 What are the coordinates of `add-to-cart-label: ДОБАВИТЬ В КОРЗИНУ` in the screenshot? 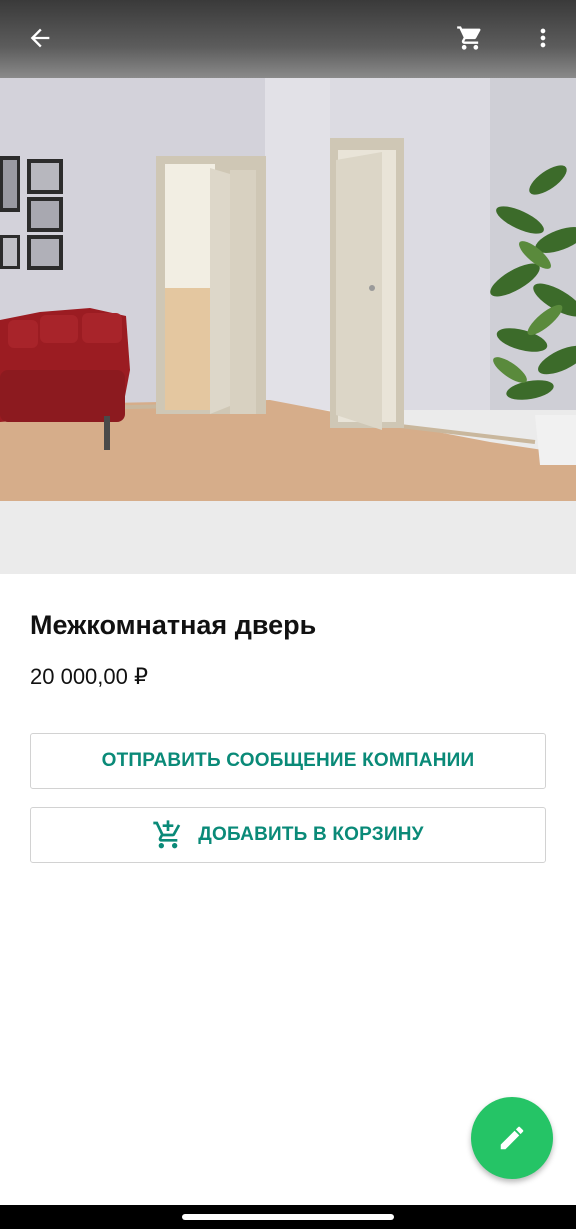 It's located at (311, 834).